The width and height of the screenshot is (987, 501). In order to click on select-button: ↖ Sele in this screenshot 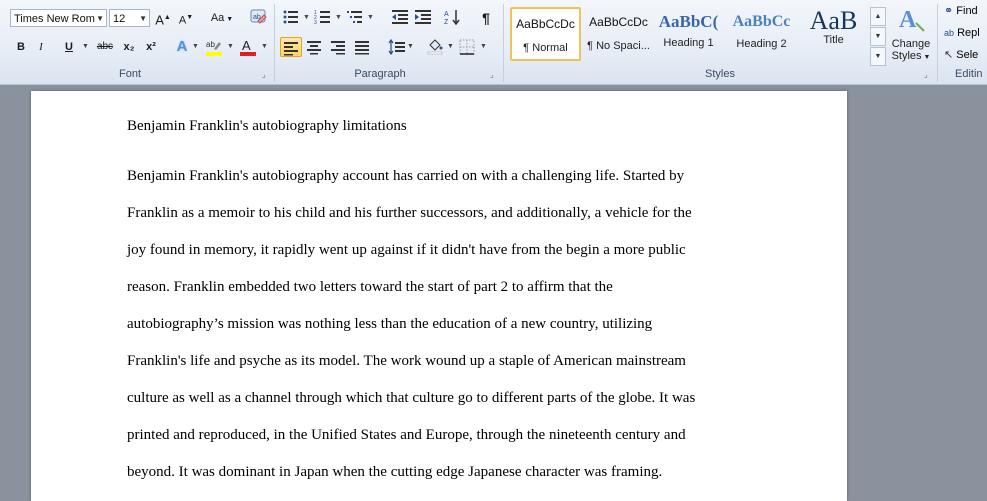, I will do `click(961, 55)`.